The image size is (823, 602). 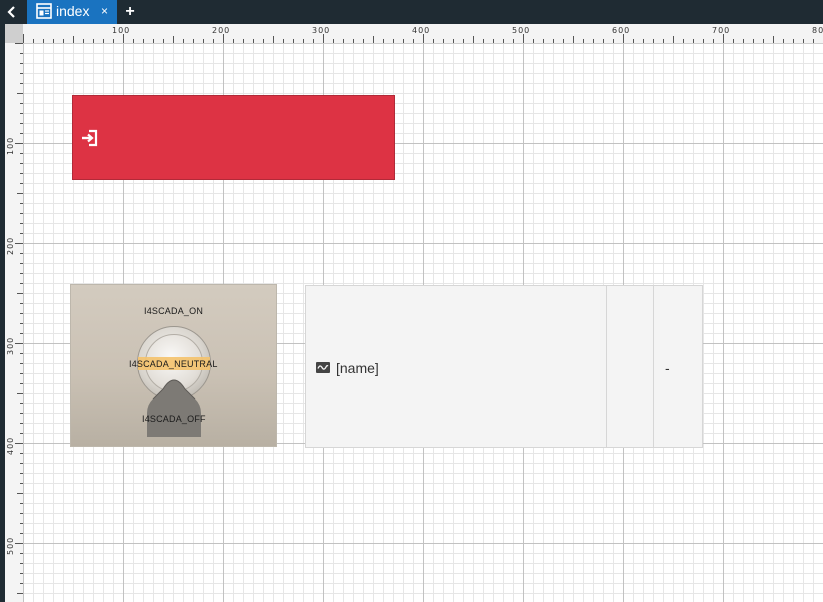 I want to click on chevron-left-icon, so click(x=11, y=12).